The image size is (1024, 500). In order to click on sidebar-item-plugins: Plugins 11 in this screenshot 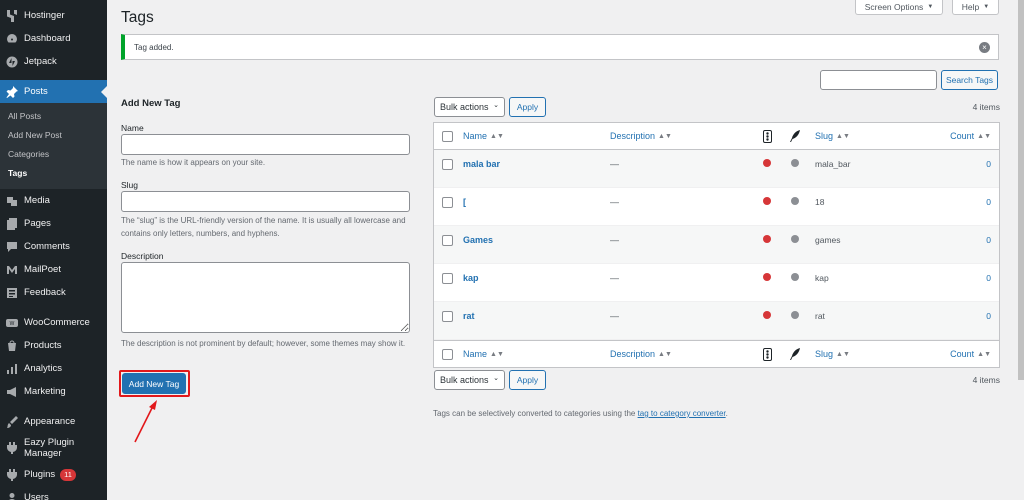, I will do `click(53, 474)`.